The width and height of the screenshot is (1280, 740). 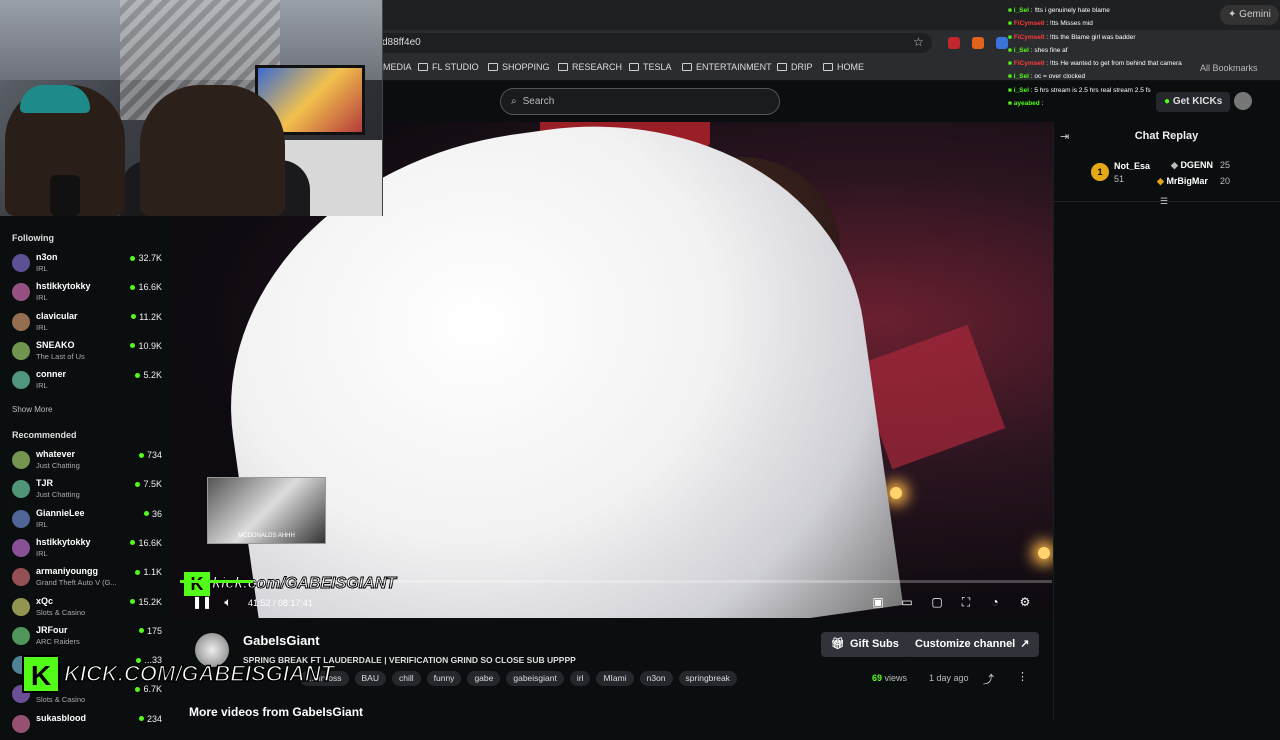 What do you see at coordinates (1196, 165) in the screenshot?
I see `leader-name-text: DGENN` at bounding box center [1196, 165].